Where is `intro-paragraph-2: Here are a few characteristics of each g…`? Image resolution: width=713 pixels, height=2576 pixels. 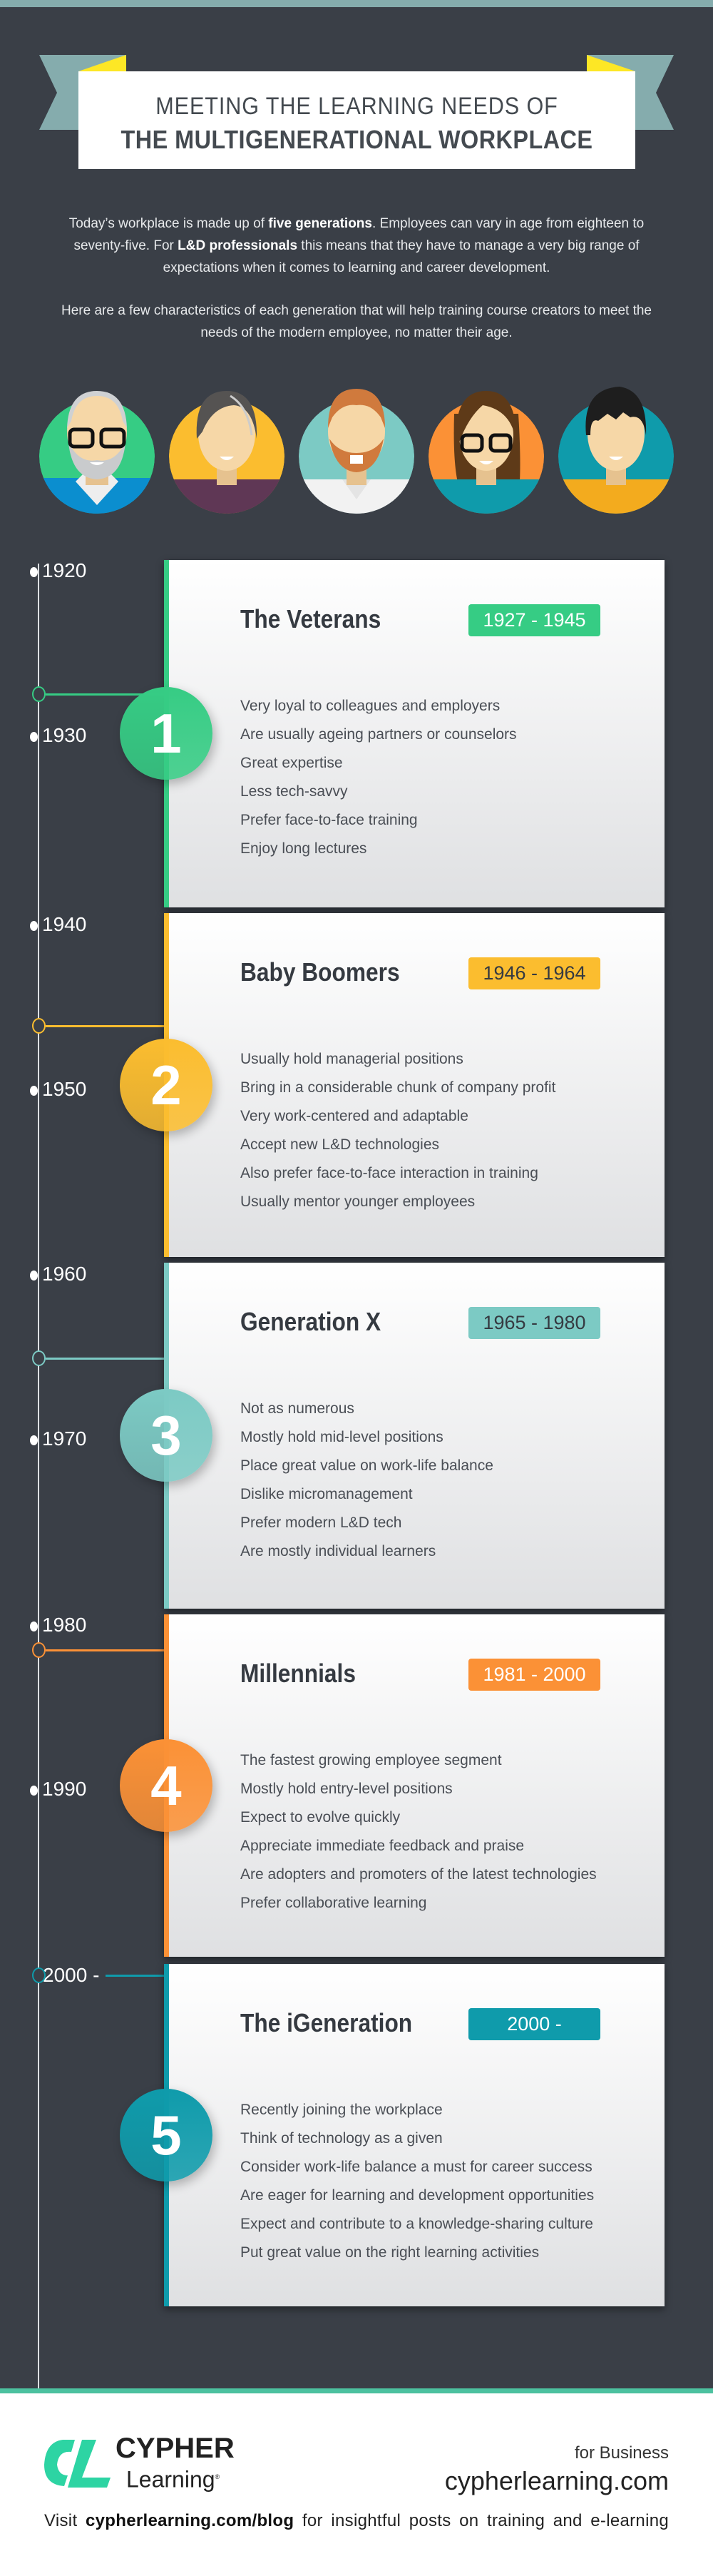 intro-paragraph-2: Here are a few characteristics of each g… is located at coordinates (356, 321).